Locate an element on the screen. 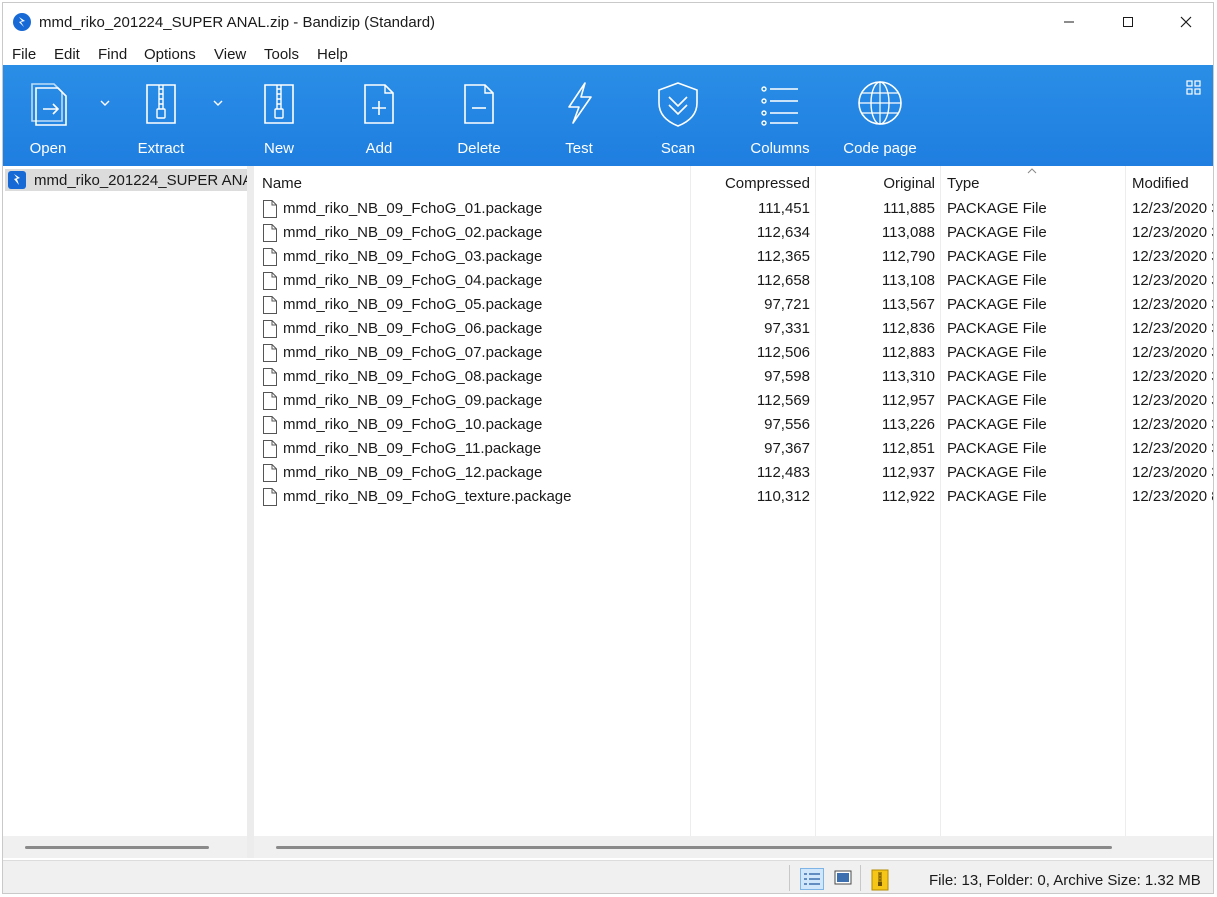 This screenshot has width=1217, height=897. extract-button: Extract is located at coordinates (161, 115).